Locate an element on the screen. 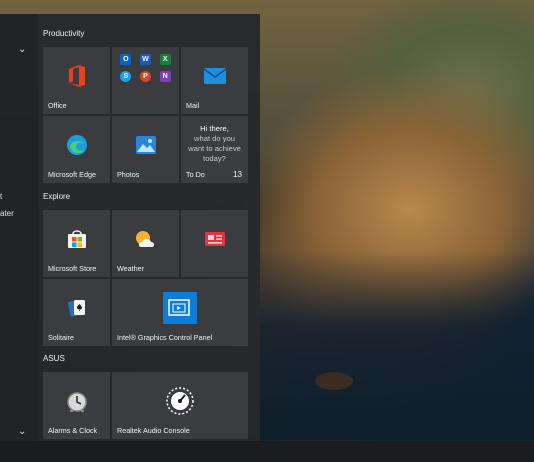 This screenshot has width=534, height=462. mail-icon is located at coordinates (215, 76).